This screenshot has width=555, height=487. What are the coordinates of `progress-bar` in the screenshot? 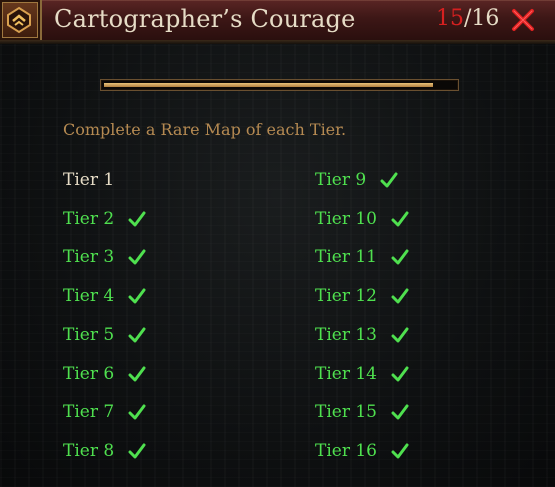 It's located at (279, 85).